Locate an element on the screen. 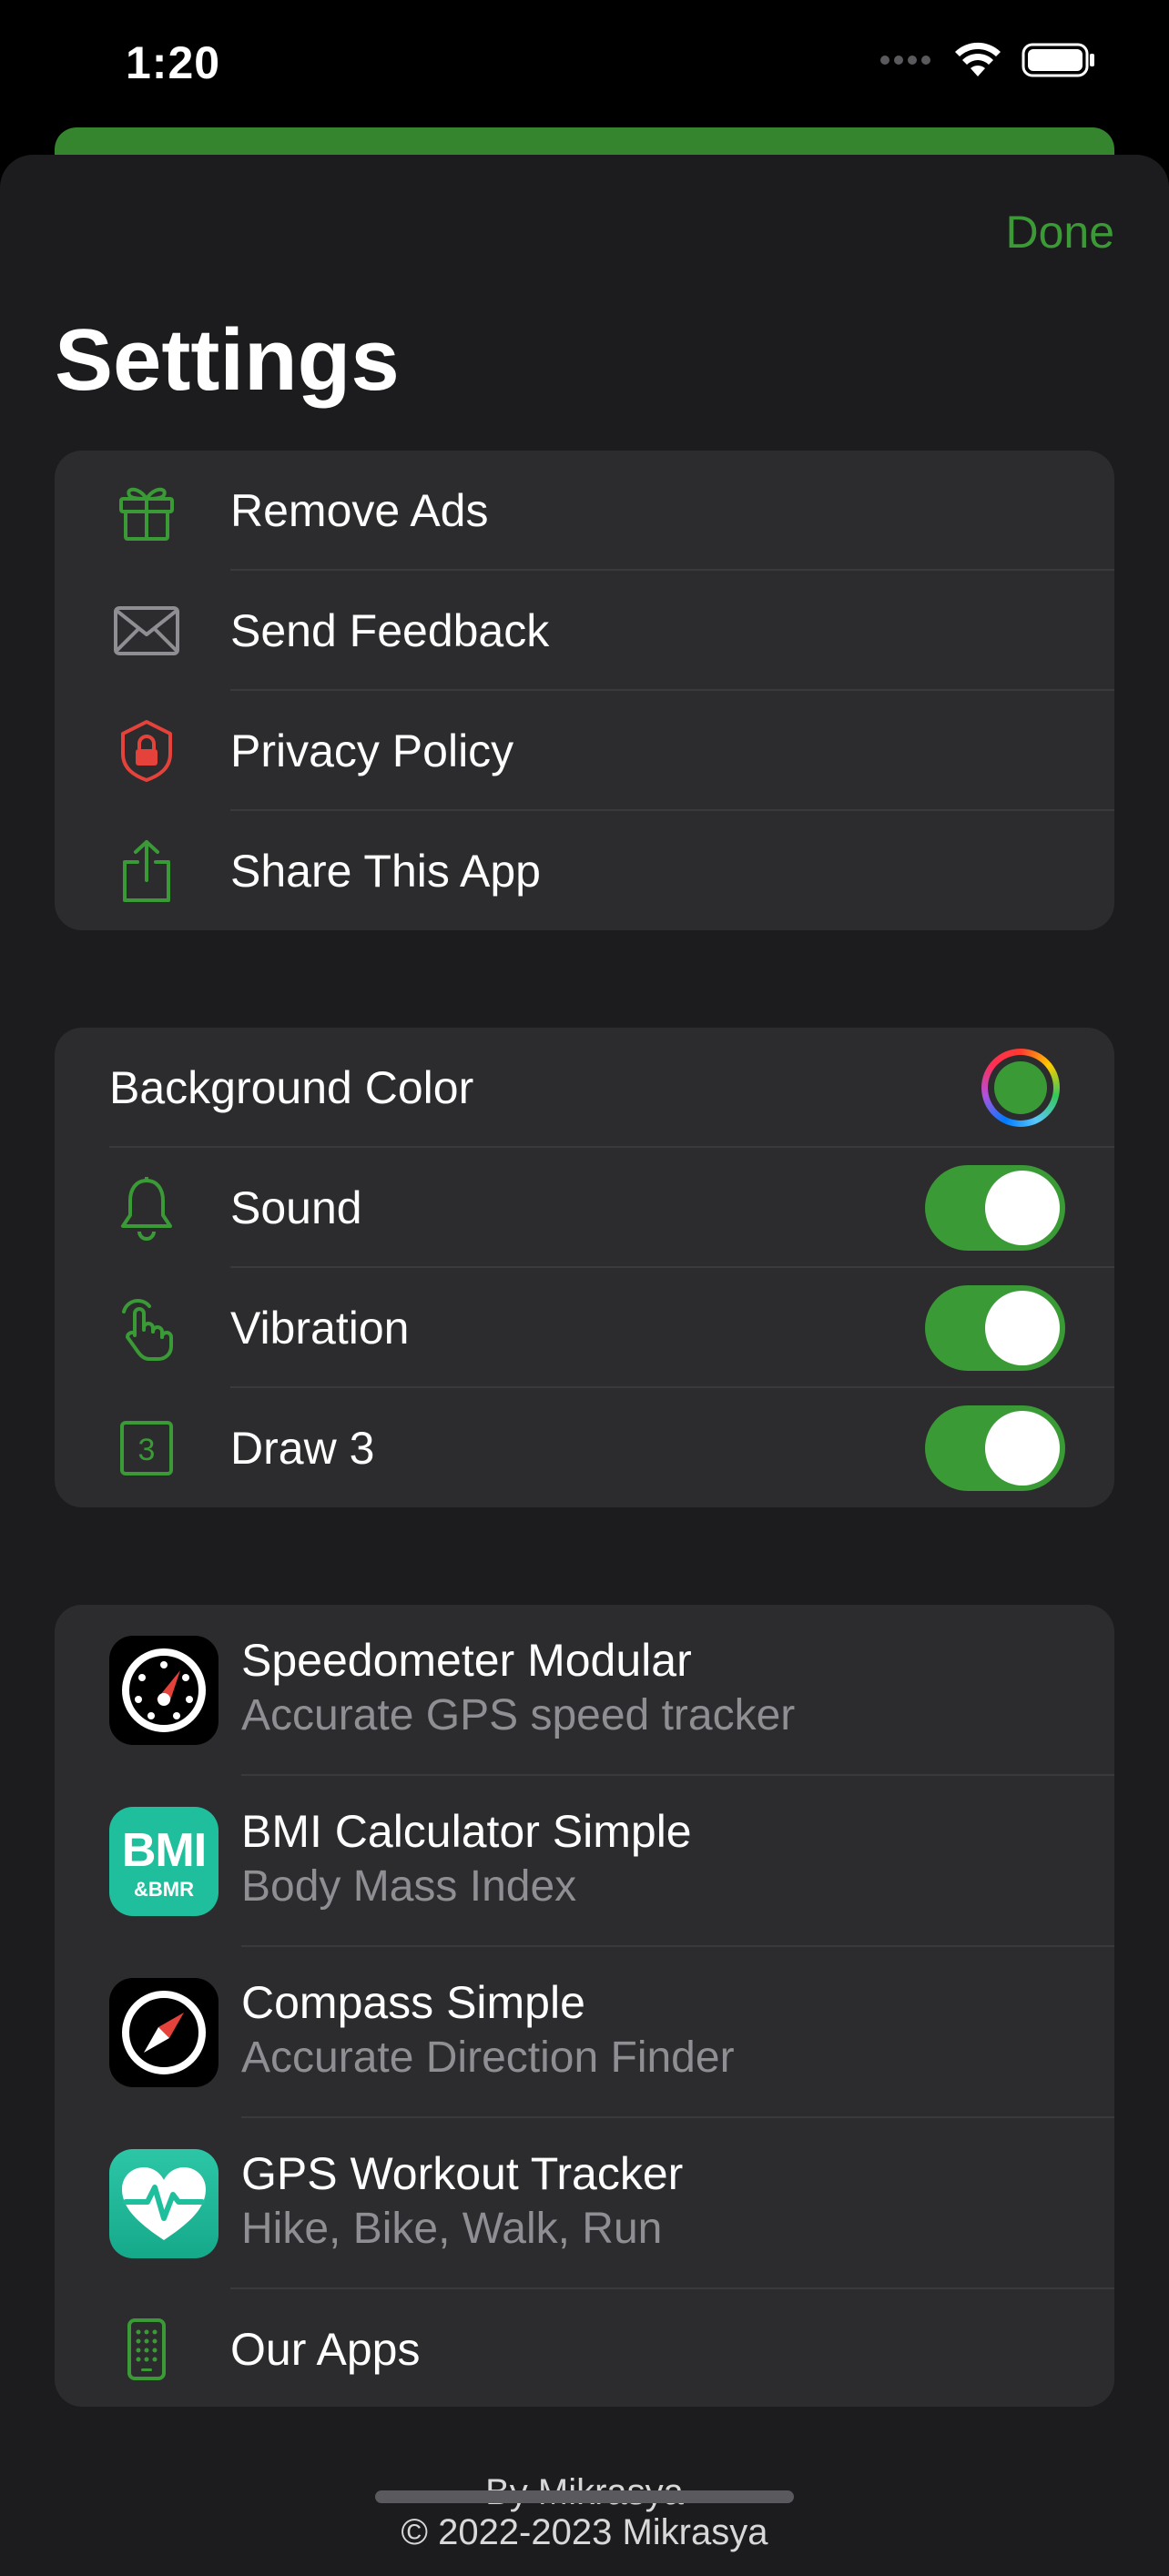 This screenshot has width=1169, height=2576. app-title: BMI Calculator Simple is located at coordinates (466, 1831).